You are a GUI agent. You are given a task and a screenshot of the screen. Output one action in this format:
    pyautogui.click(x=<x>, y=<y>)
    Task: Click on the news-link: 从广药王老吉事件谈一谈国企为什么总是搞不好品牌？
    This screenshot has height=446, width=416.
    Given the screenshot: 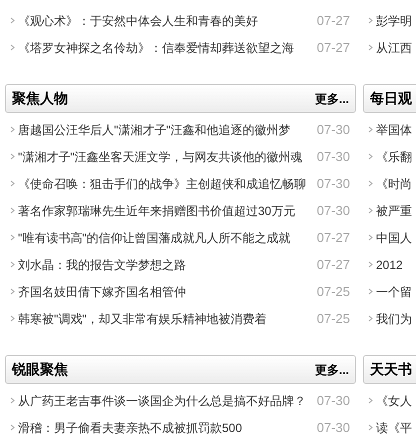 What is the action you would take?
    pyautogui.click(x=162, y=401)
    